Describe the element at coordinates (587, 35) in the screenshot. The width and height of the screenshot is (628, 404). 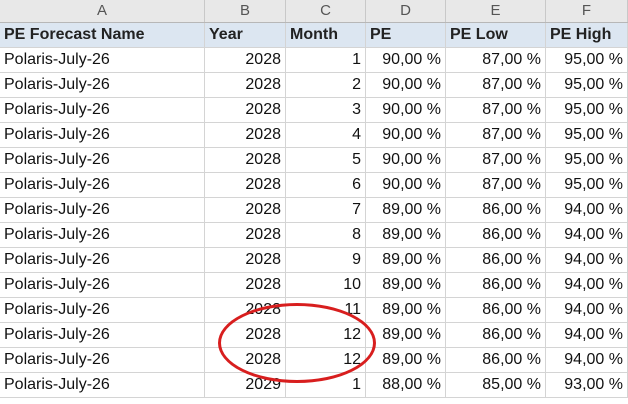
I see `header-cell-pe-high: PE High` at that location.